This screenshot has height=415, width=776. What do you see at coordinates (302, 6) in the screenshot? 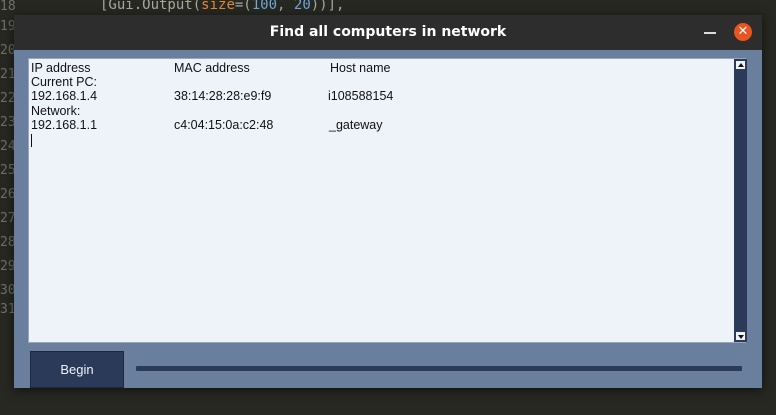
I see `code-number-2: 20` at bounding box center [302, 6].